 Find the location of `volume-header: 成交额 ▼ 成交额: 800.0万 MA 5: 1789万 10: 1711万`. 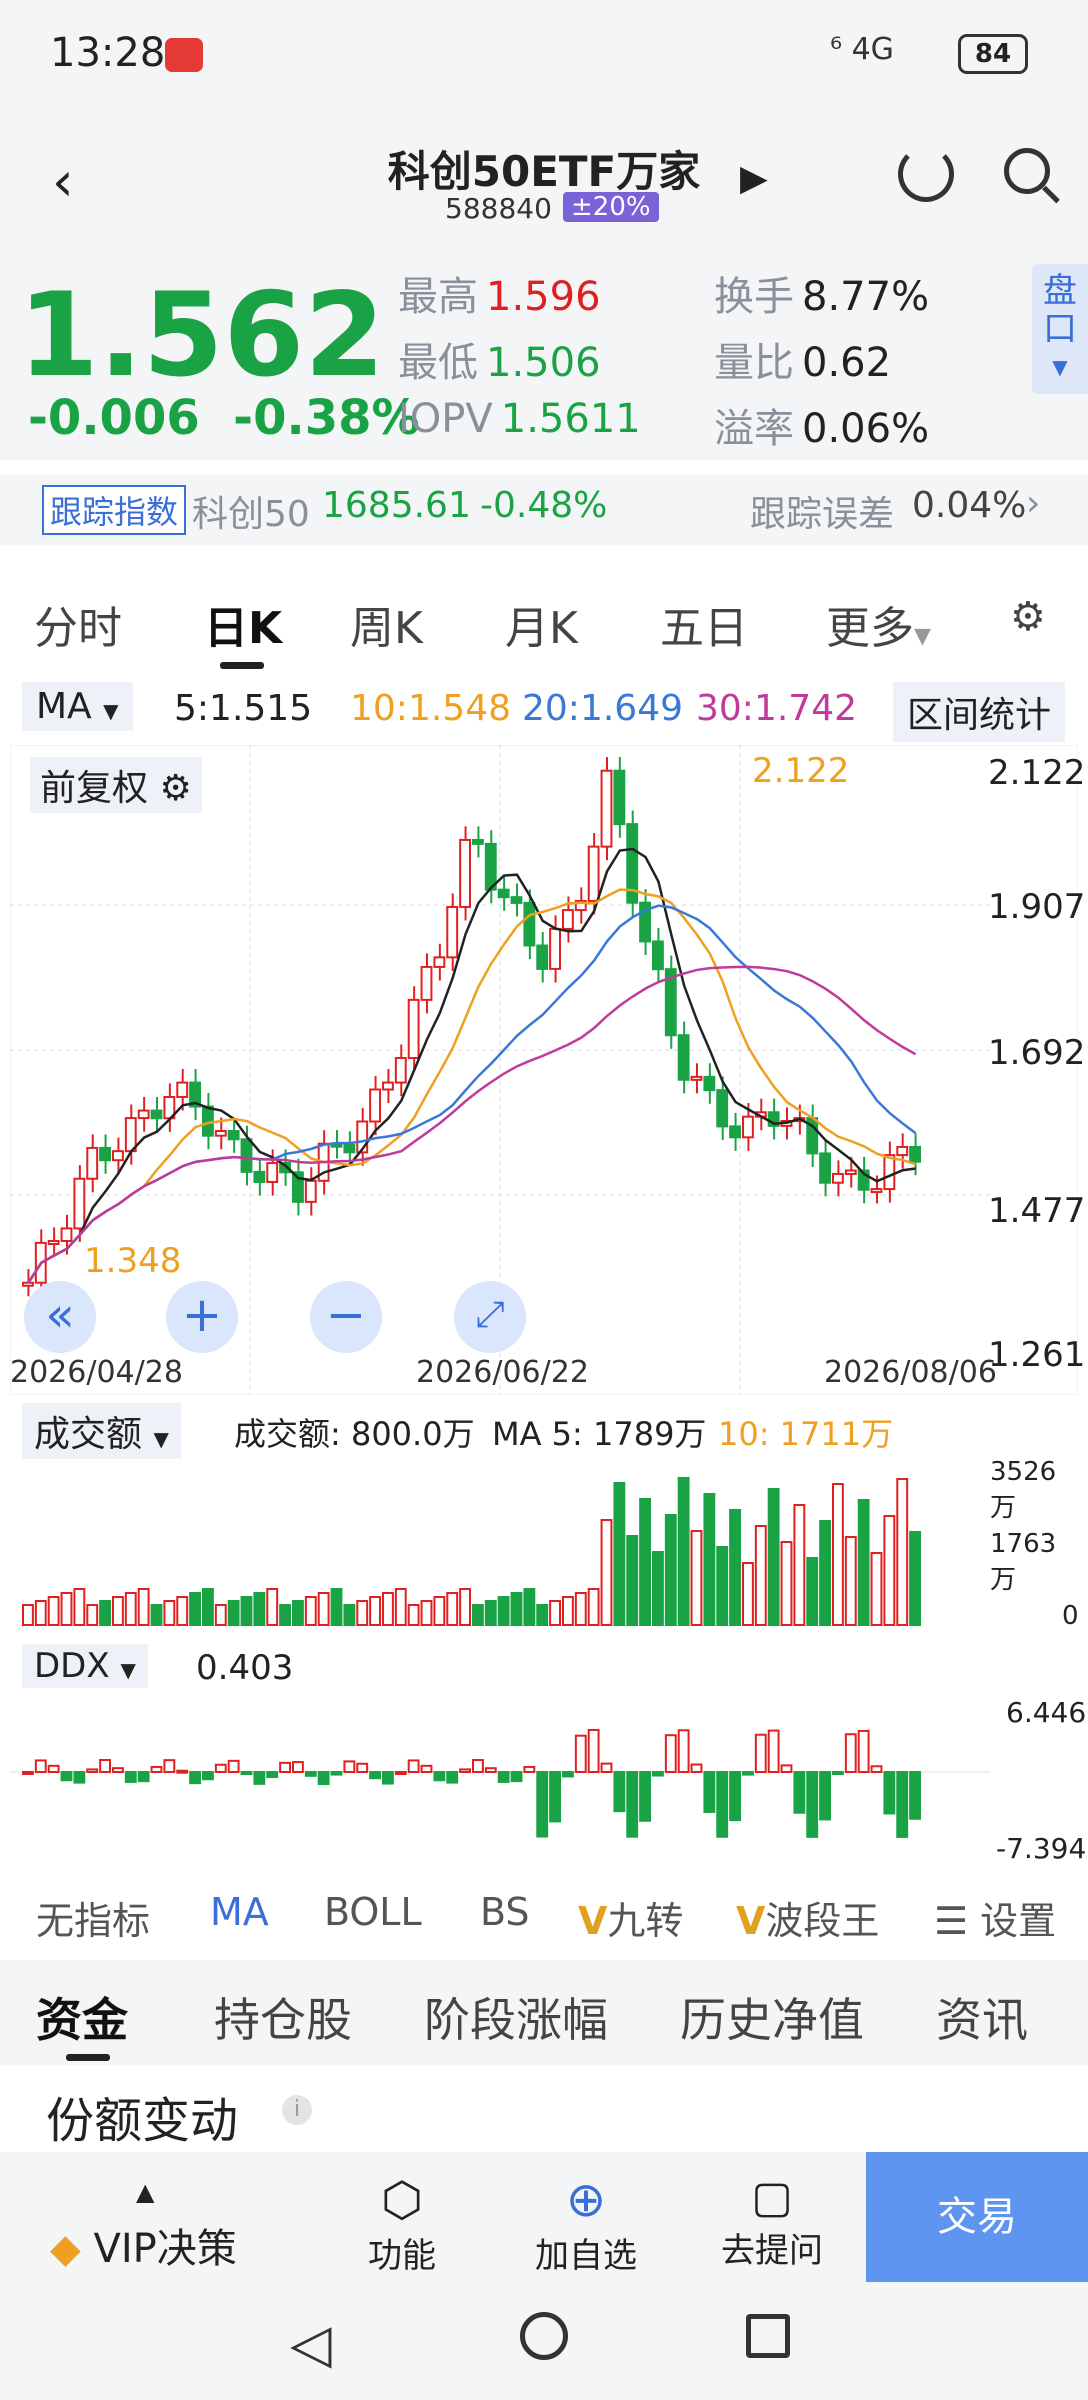

volume-header: 成交额 ▼ 成交额: 800.0万 MA 5: 1789万 10: 1711万 is located at coordinates (544, 1427).